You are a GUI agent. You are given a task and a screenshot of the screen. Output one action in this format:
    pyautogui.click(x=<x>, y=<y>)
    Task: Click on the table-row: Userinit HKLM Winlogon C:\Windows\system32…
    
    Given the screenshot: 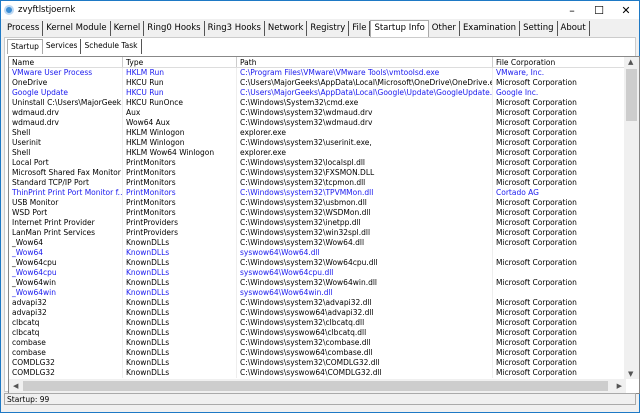 What is the action you would take?
    pyautogui.click(x=324, y=143)
    